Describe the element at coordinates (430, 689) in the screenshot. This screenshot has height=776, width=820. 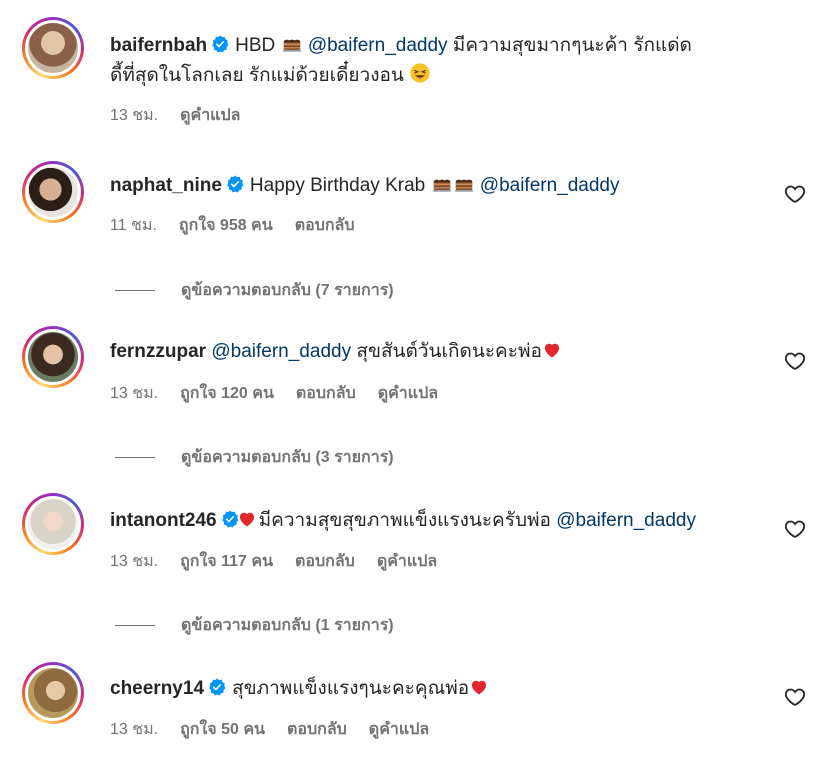
I see `comment-text: cheerny14 สุขภาพแข็งแรงๆนะคะคุณพ่อ` at that location.